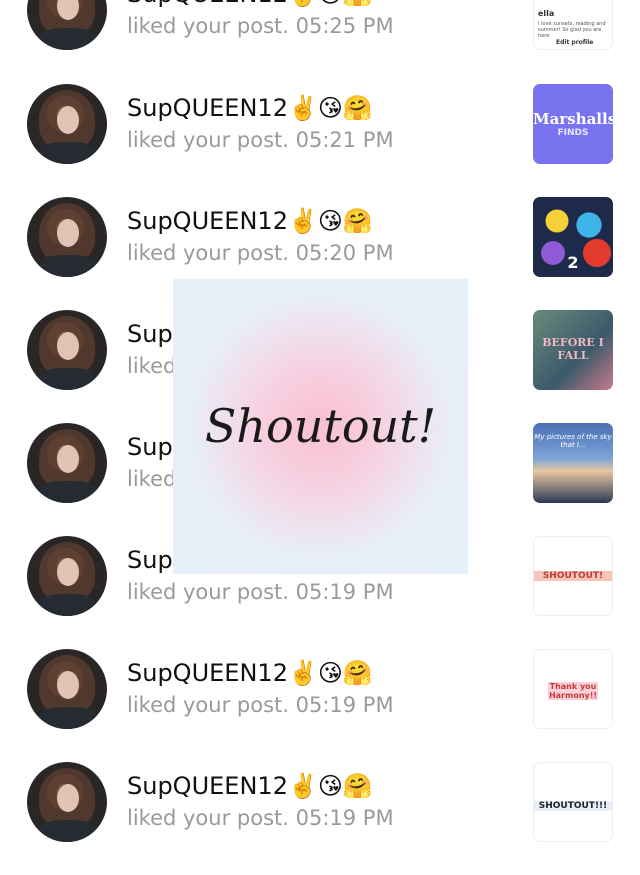 The height and width of the screenshot is (875, 640). Describe the element at coordinates (573, 119) in the screenshot. I see `thumb-title: Marshalls` at that location.